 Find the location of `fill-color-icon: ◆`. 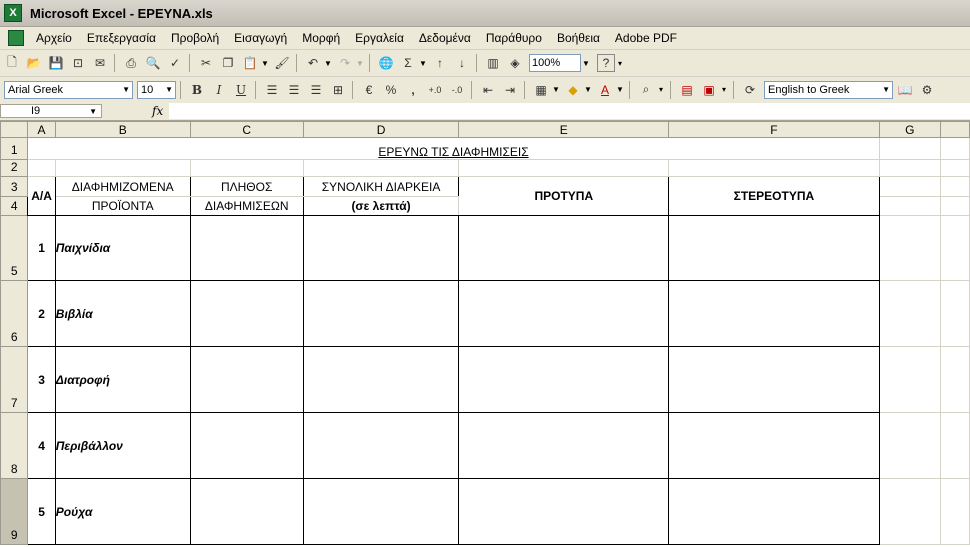

fill-color-icon: ◆ is located at coordinates (573, 90).